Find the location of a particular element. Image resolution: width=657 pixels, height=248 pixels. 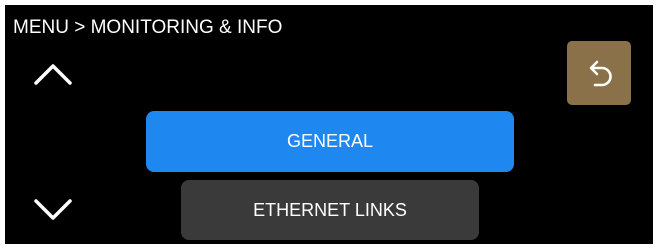

chevron-up-icon is located at coordinates (53, 74).